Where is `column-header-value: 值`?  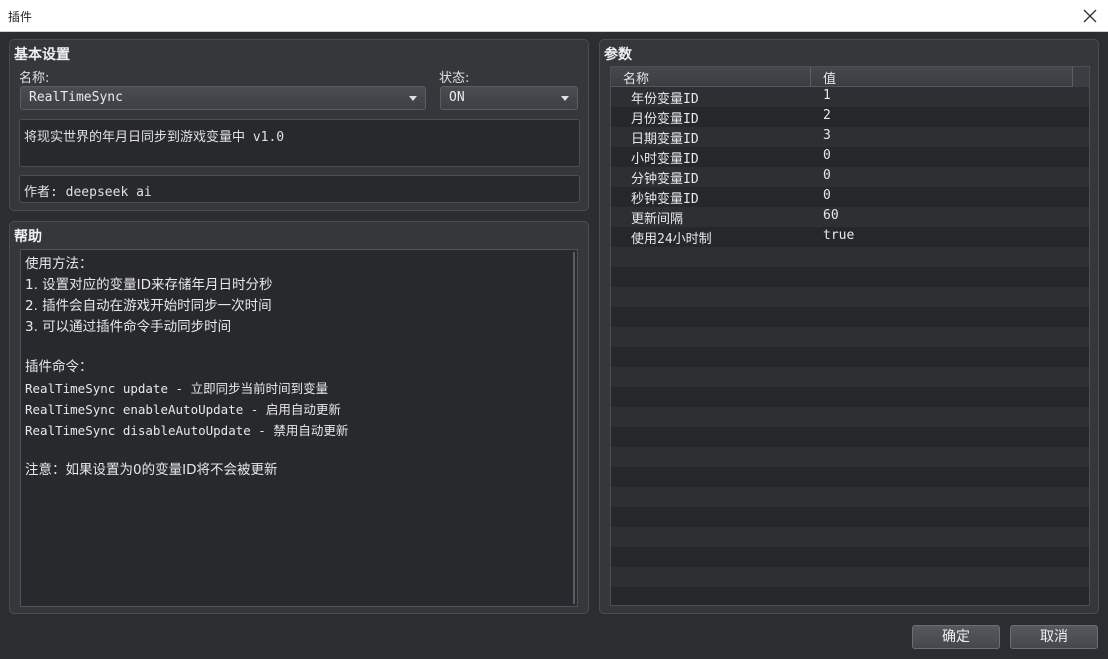 column-header-value: 值 is located at coordinates (829, 77).